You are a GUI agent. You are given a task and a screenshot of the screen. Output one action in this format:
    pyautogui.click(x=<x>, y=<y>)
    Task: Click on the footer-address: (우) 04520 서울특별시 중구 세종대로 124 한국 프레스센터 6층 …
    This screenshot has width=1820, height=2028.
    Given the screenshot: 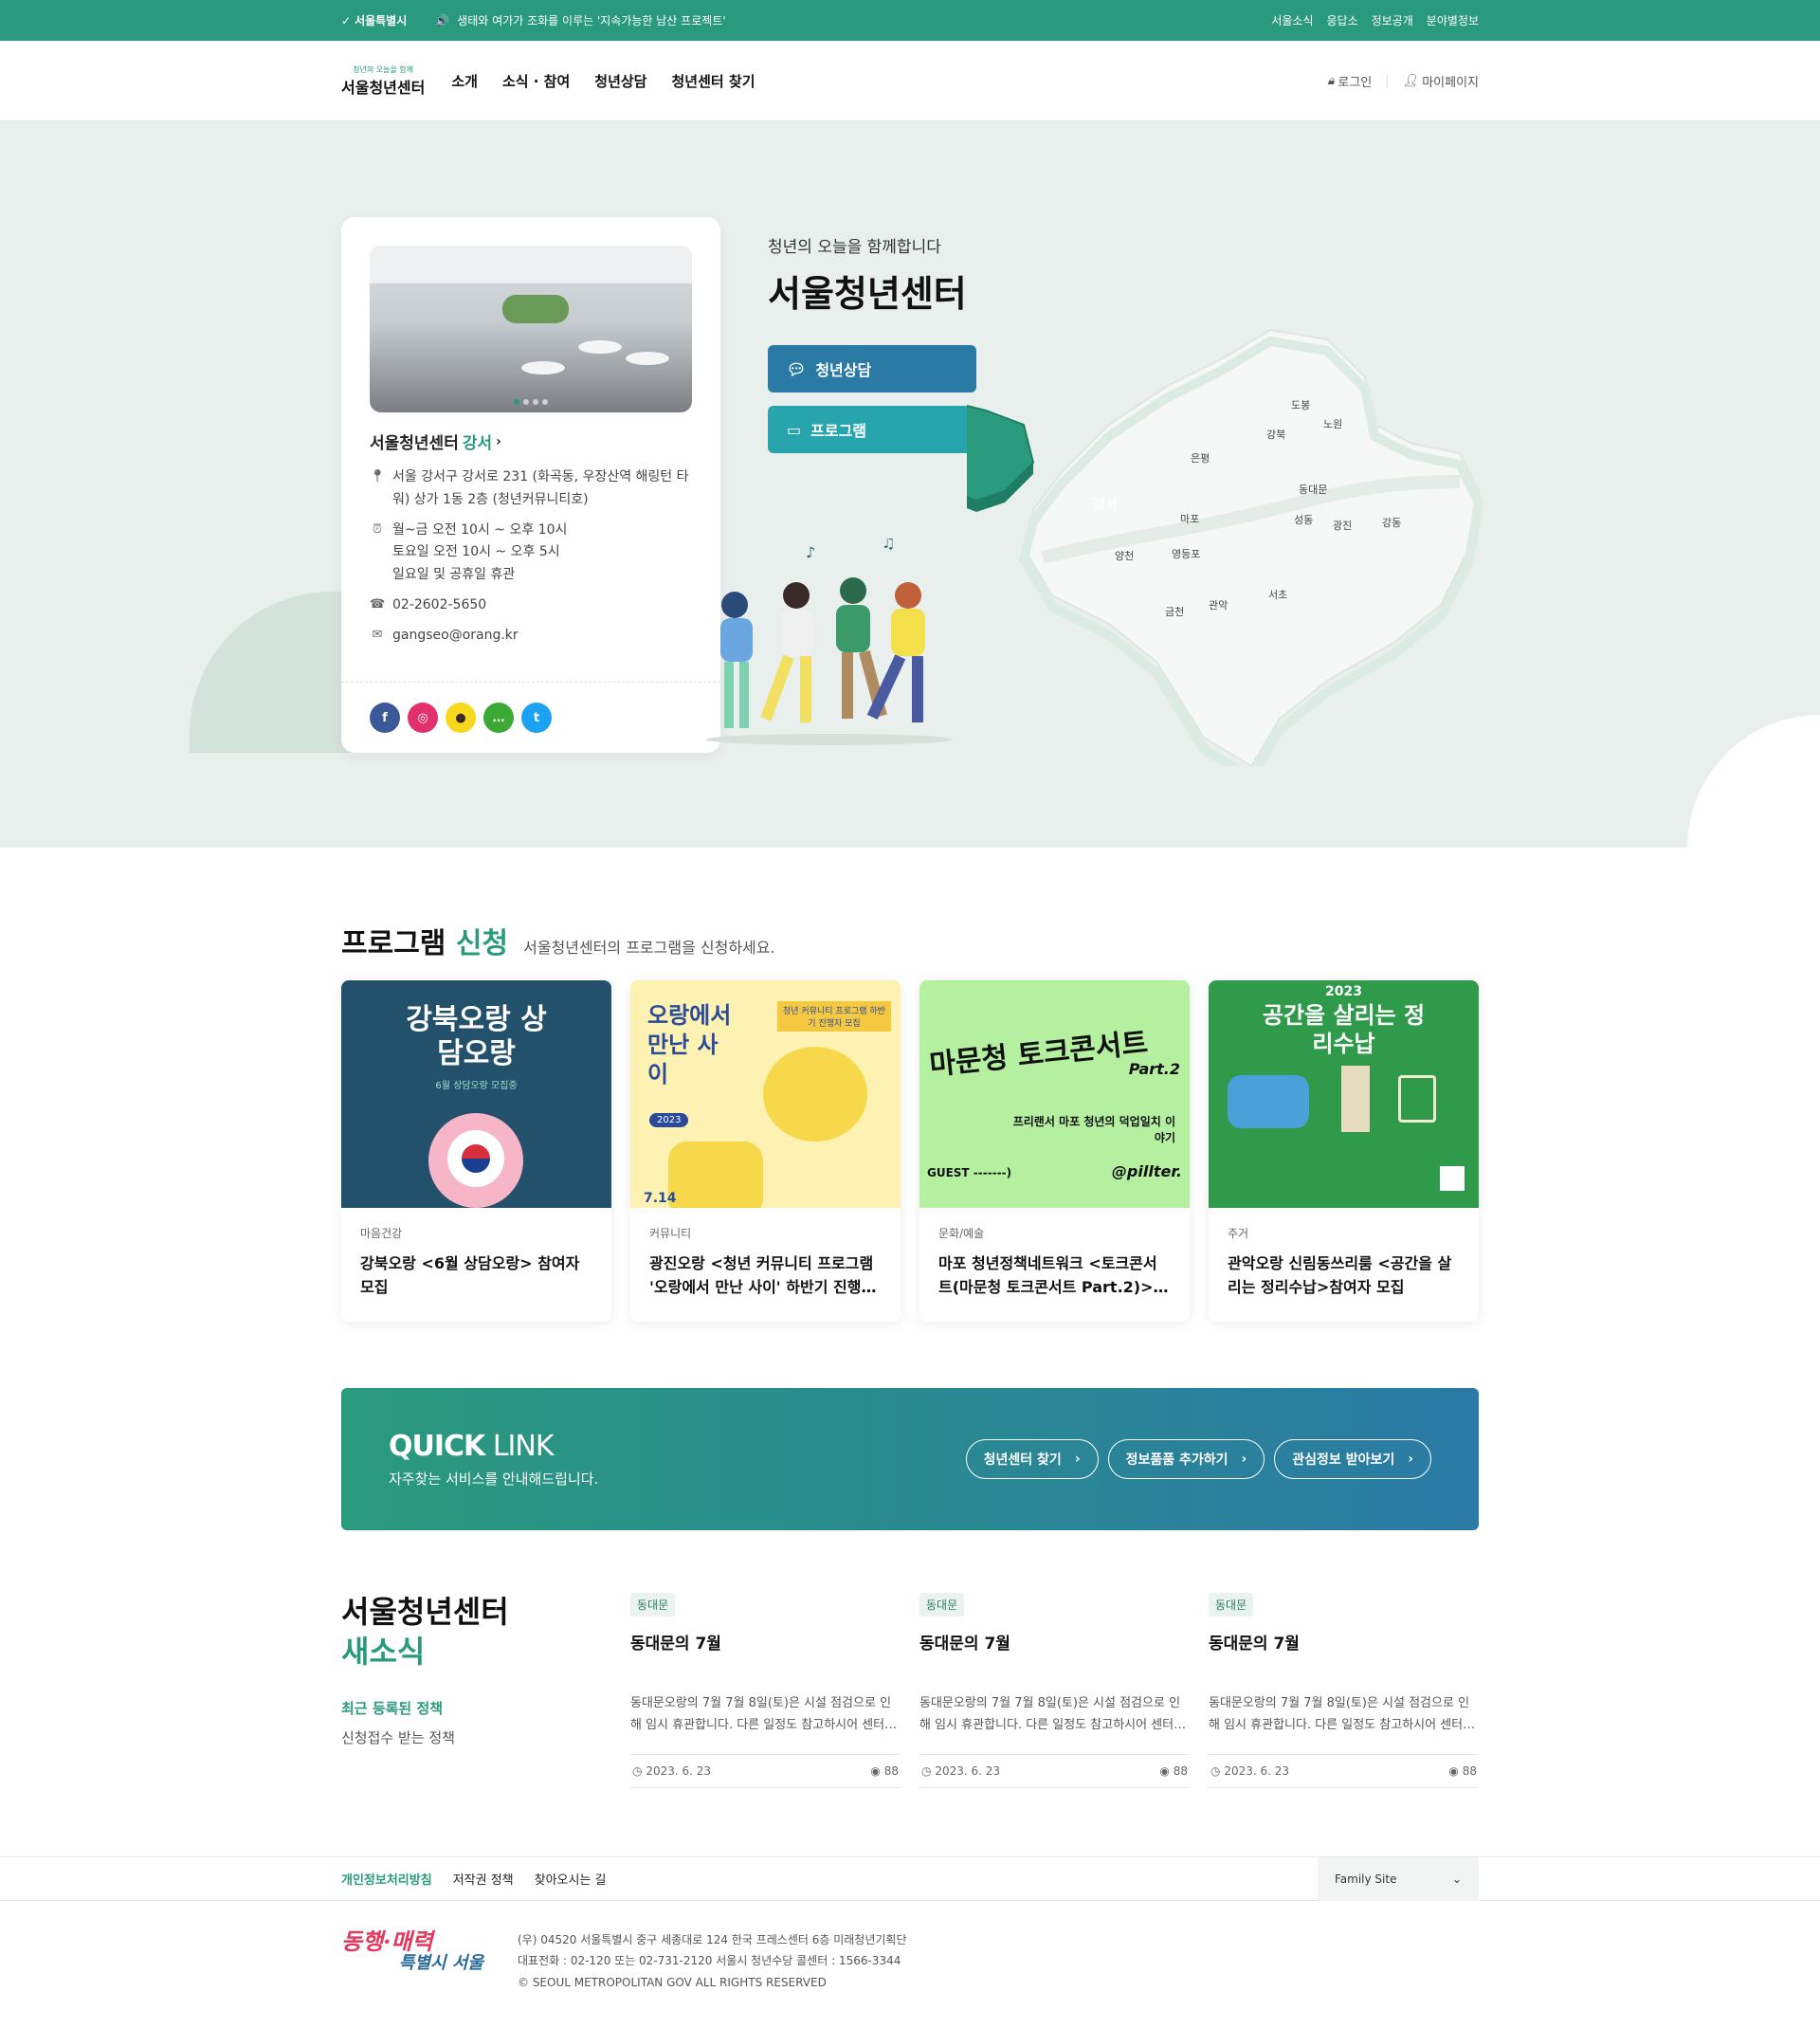 What is the action you would take?
    pyautogui.click(x=712, y=1961)
    